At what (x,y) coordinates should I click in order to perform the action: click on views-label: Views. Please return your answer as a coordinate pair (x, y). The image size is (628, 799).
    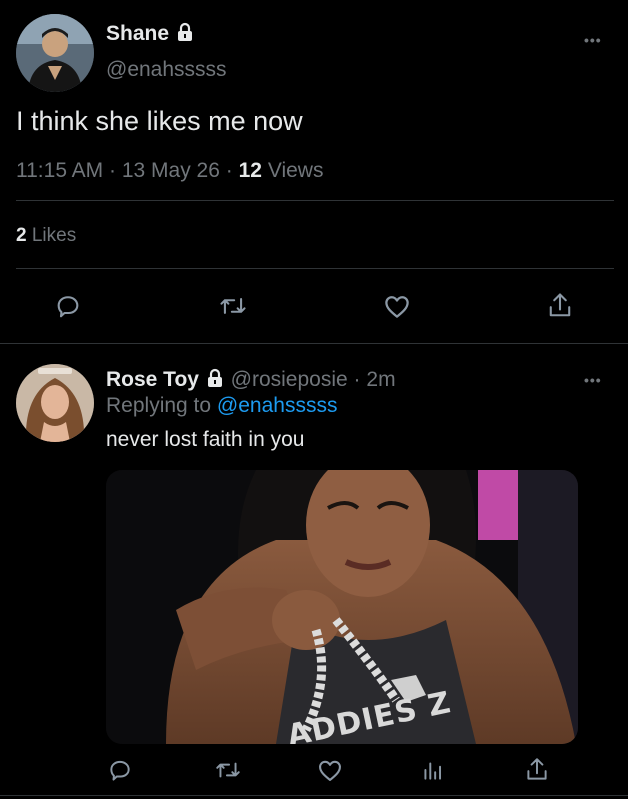
    Looking at the image, I should click on (295, 170).